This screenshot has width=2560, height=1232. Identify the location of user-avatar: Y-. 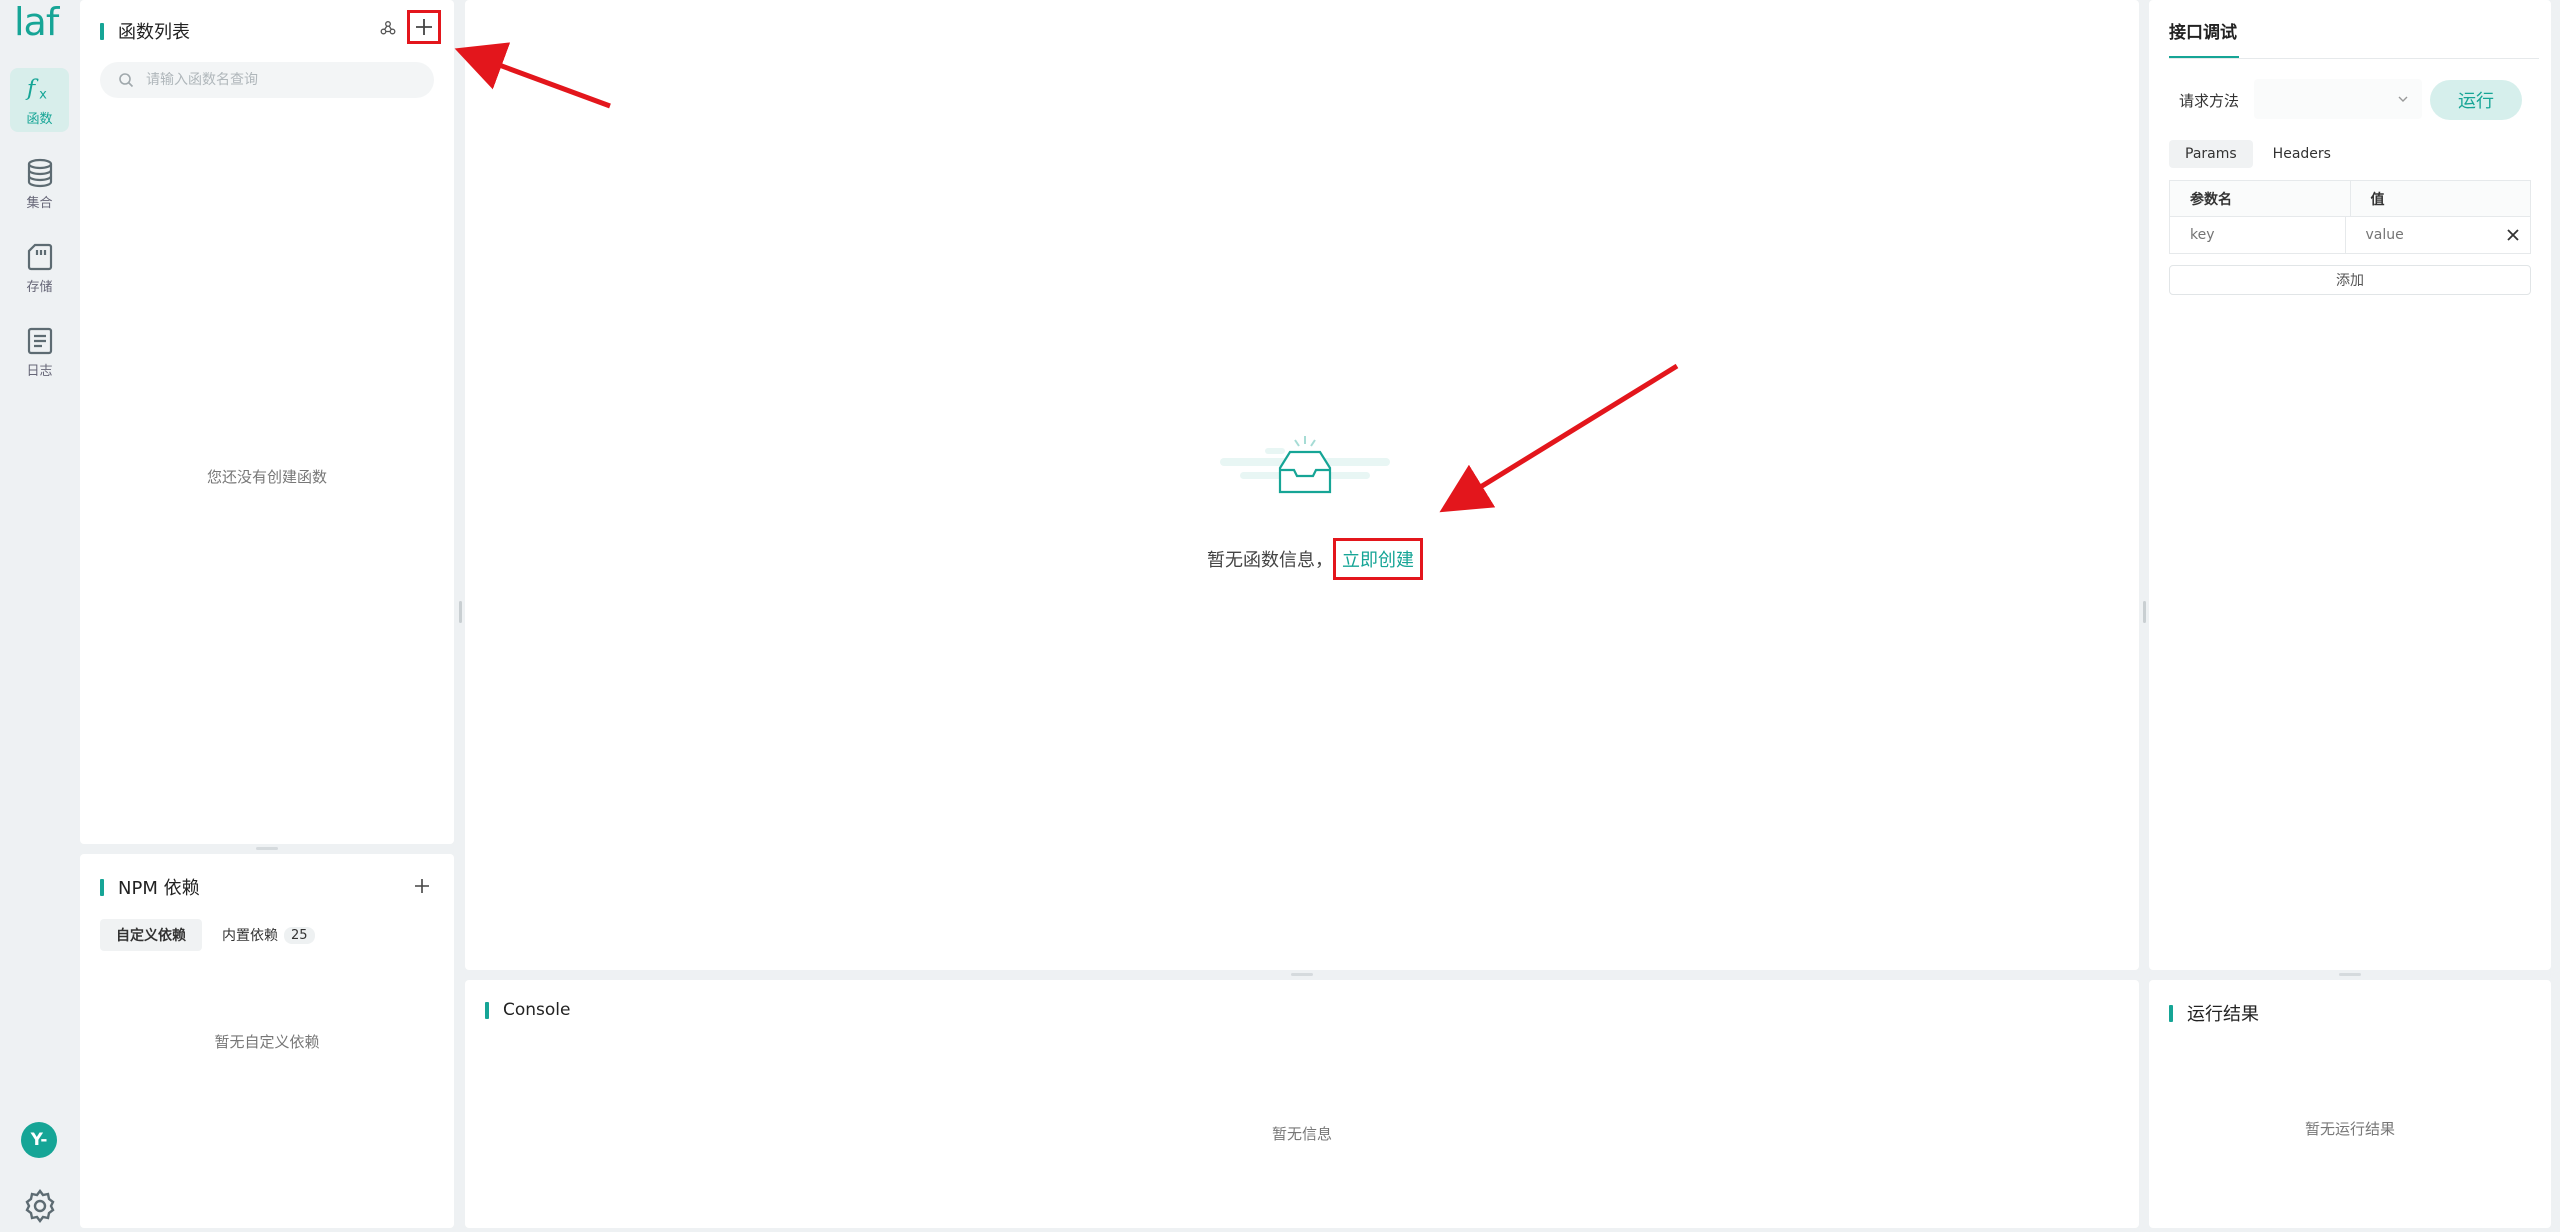
(39, 1140).